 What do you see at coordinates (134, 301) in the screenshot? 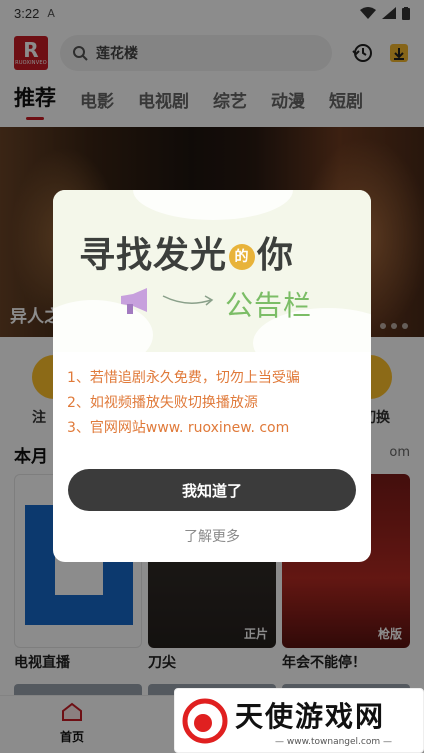
I see `megaphone-icon` at bounding box center [134, 301].